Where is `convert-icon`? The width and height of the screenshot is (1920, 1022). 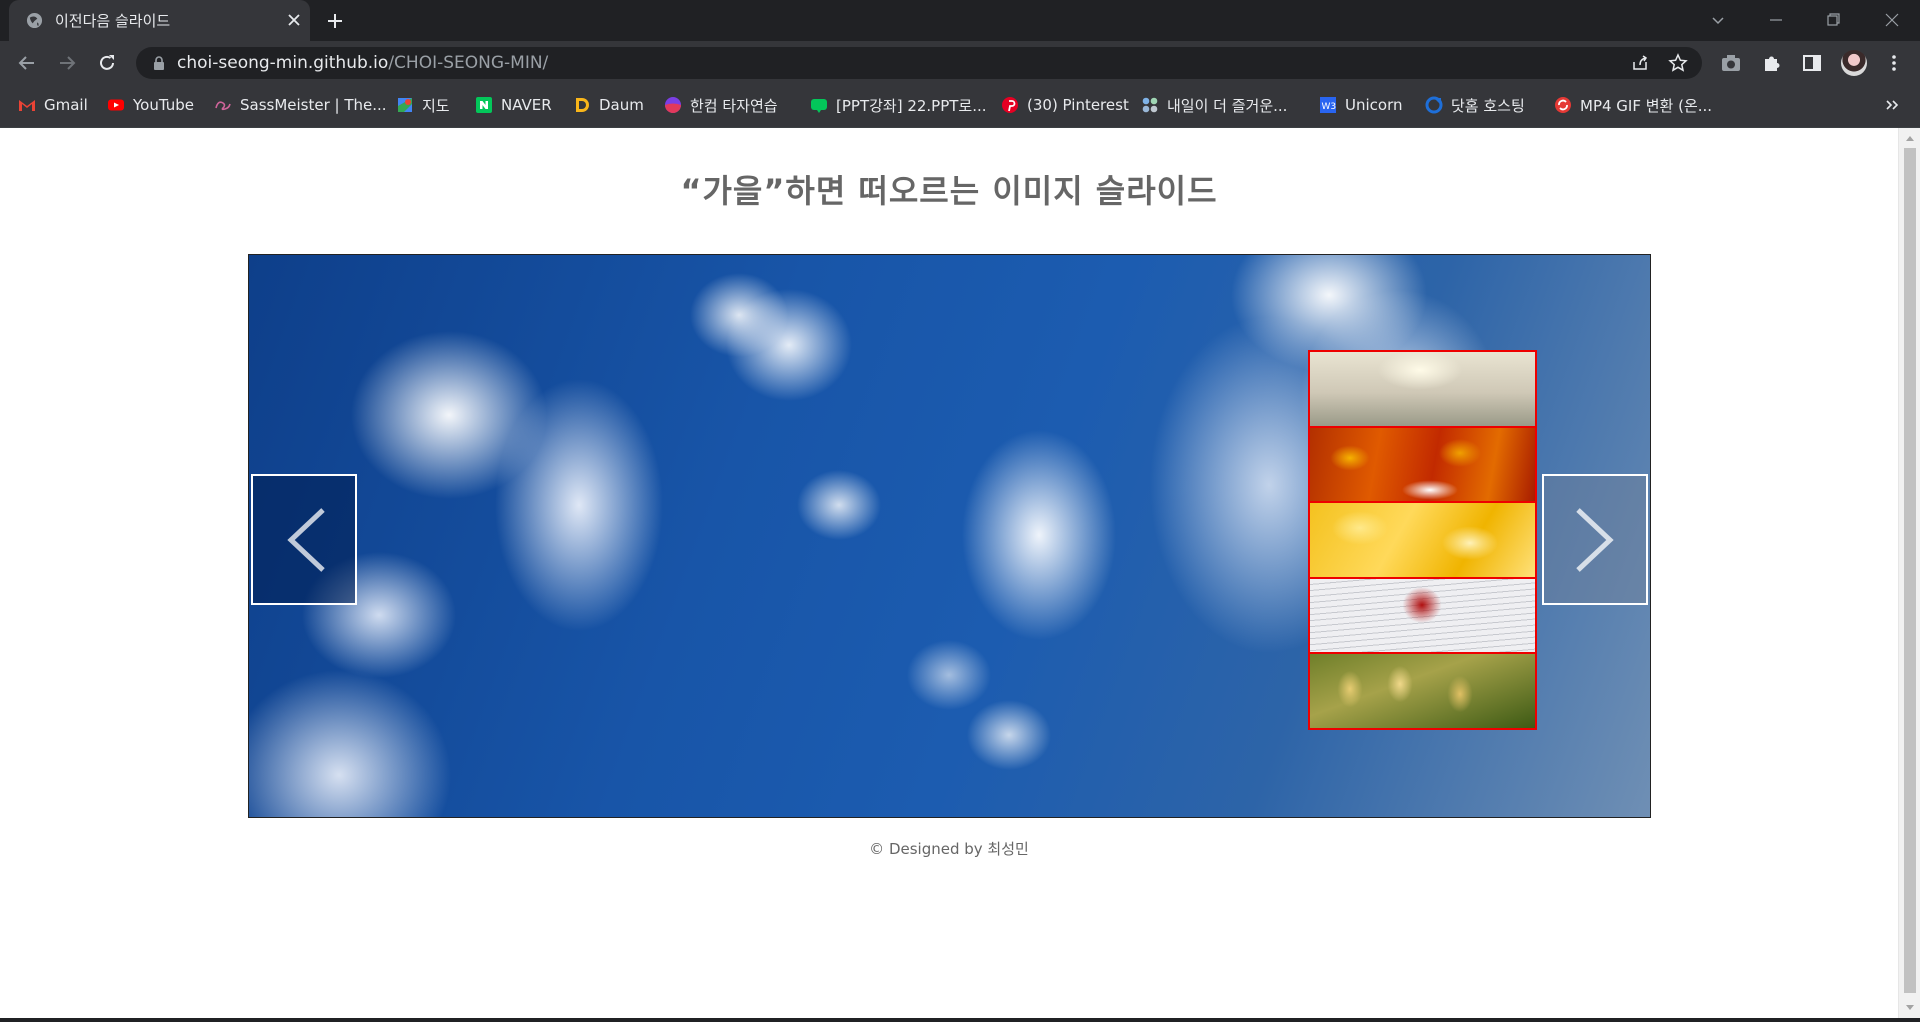 convert-icon is located at coordinates (1563, 105).